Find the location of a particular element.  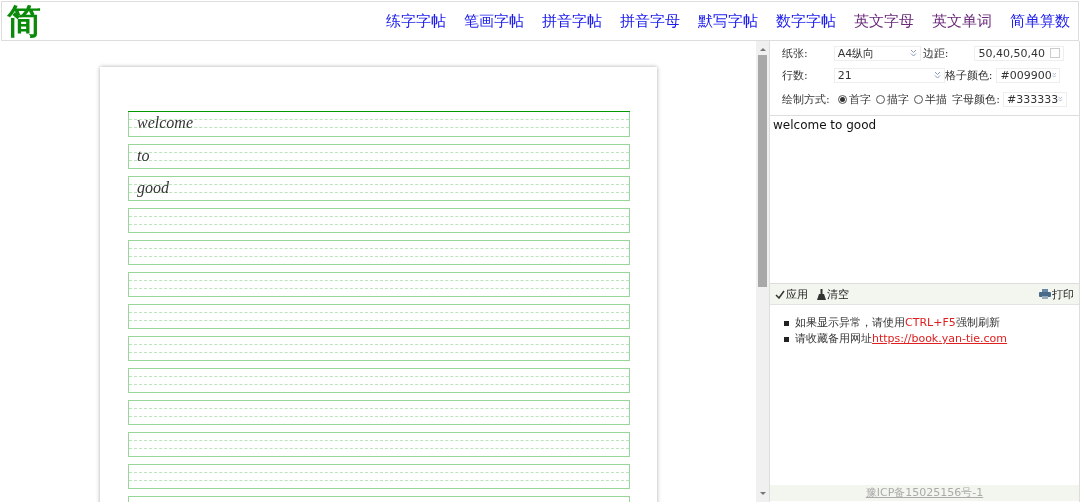

clear-button: 清空 is located at coordinates (833, 294).